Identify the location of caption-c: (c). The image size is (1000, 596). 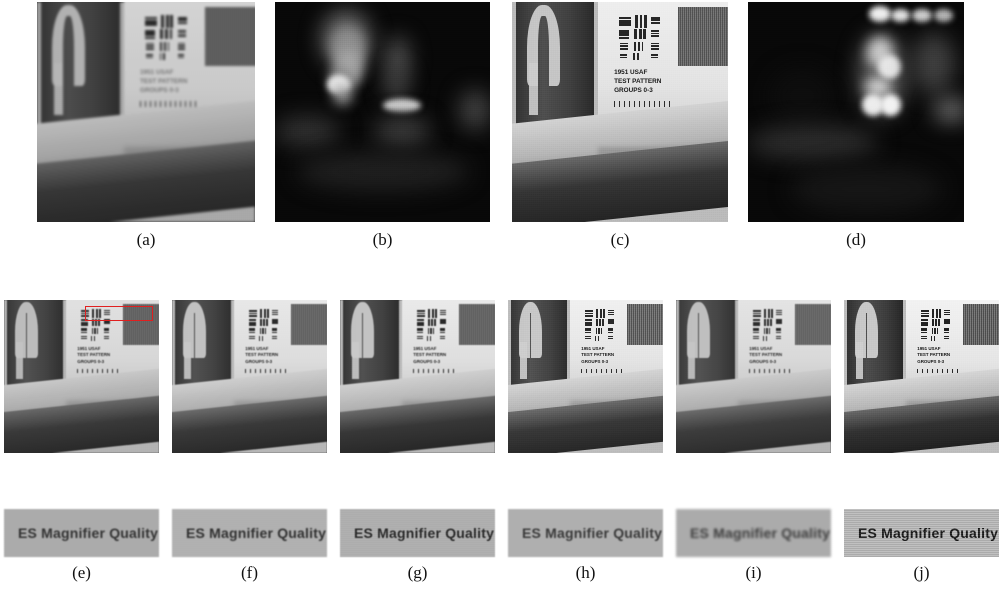
(620, 239).